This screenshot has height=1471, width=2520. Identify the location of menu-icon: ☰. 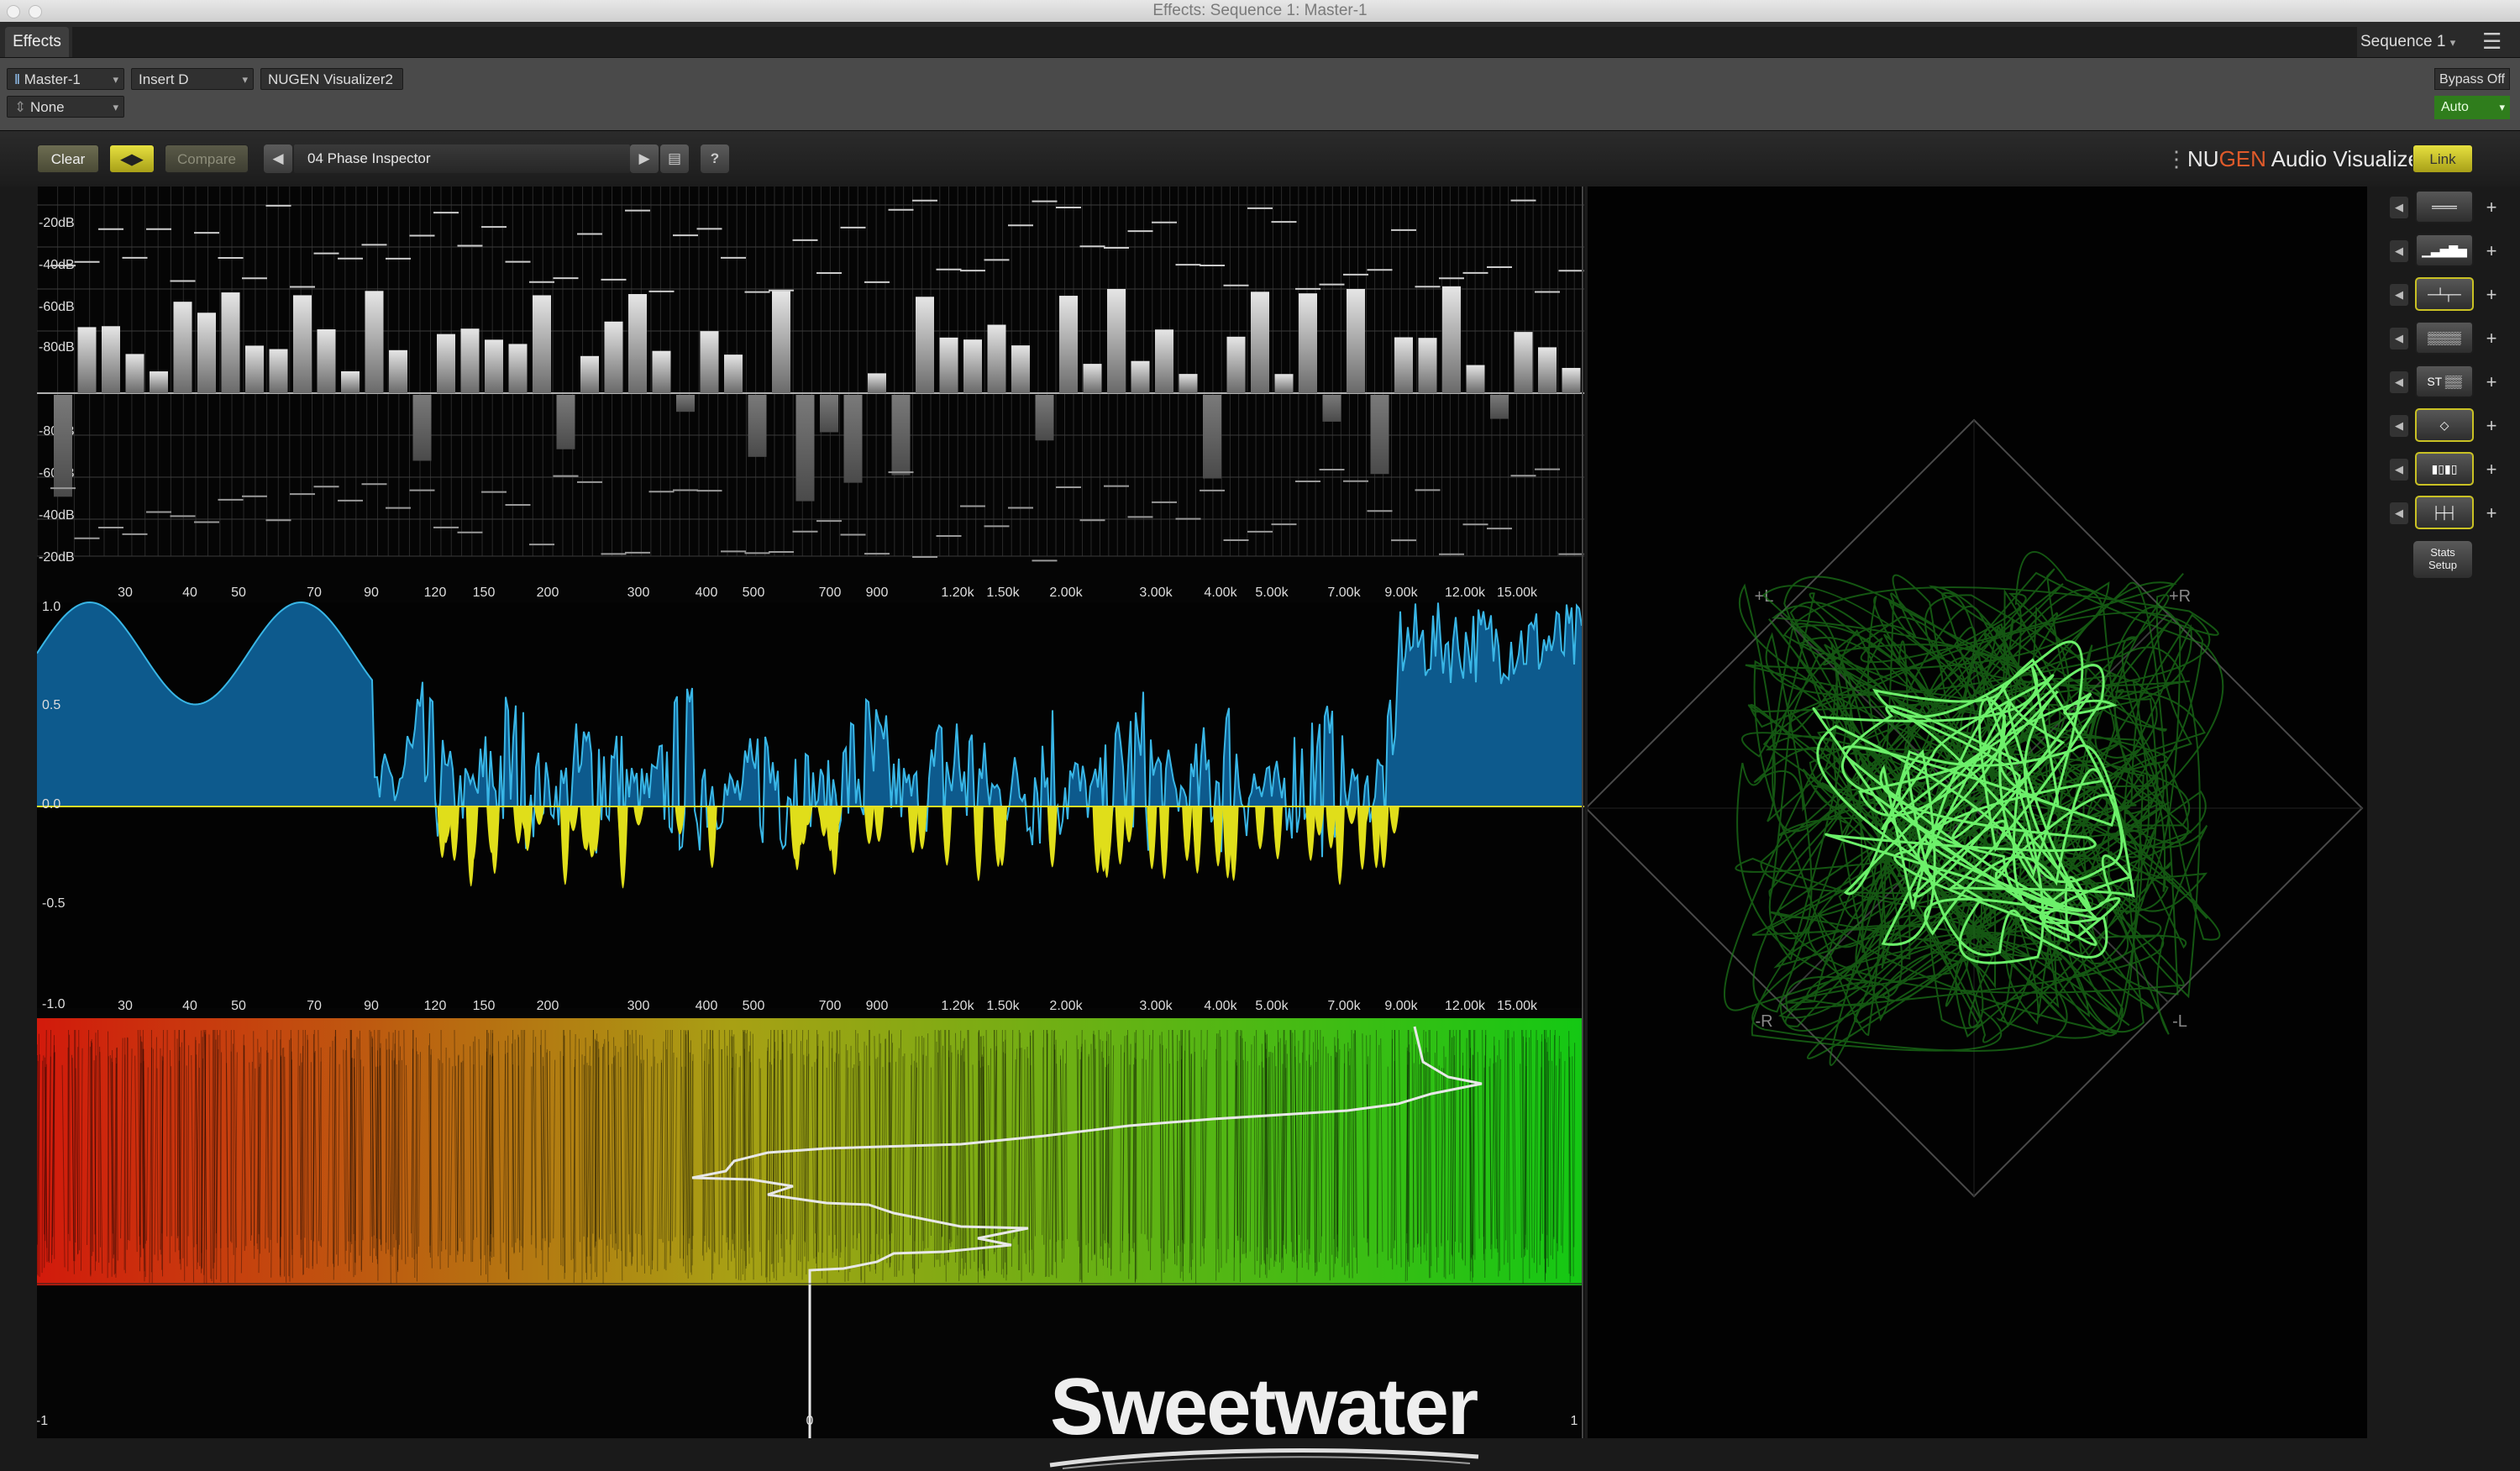
(2493, 41).